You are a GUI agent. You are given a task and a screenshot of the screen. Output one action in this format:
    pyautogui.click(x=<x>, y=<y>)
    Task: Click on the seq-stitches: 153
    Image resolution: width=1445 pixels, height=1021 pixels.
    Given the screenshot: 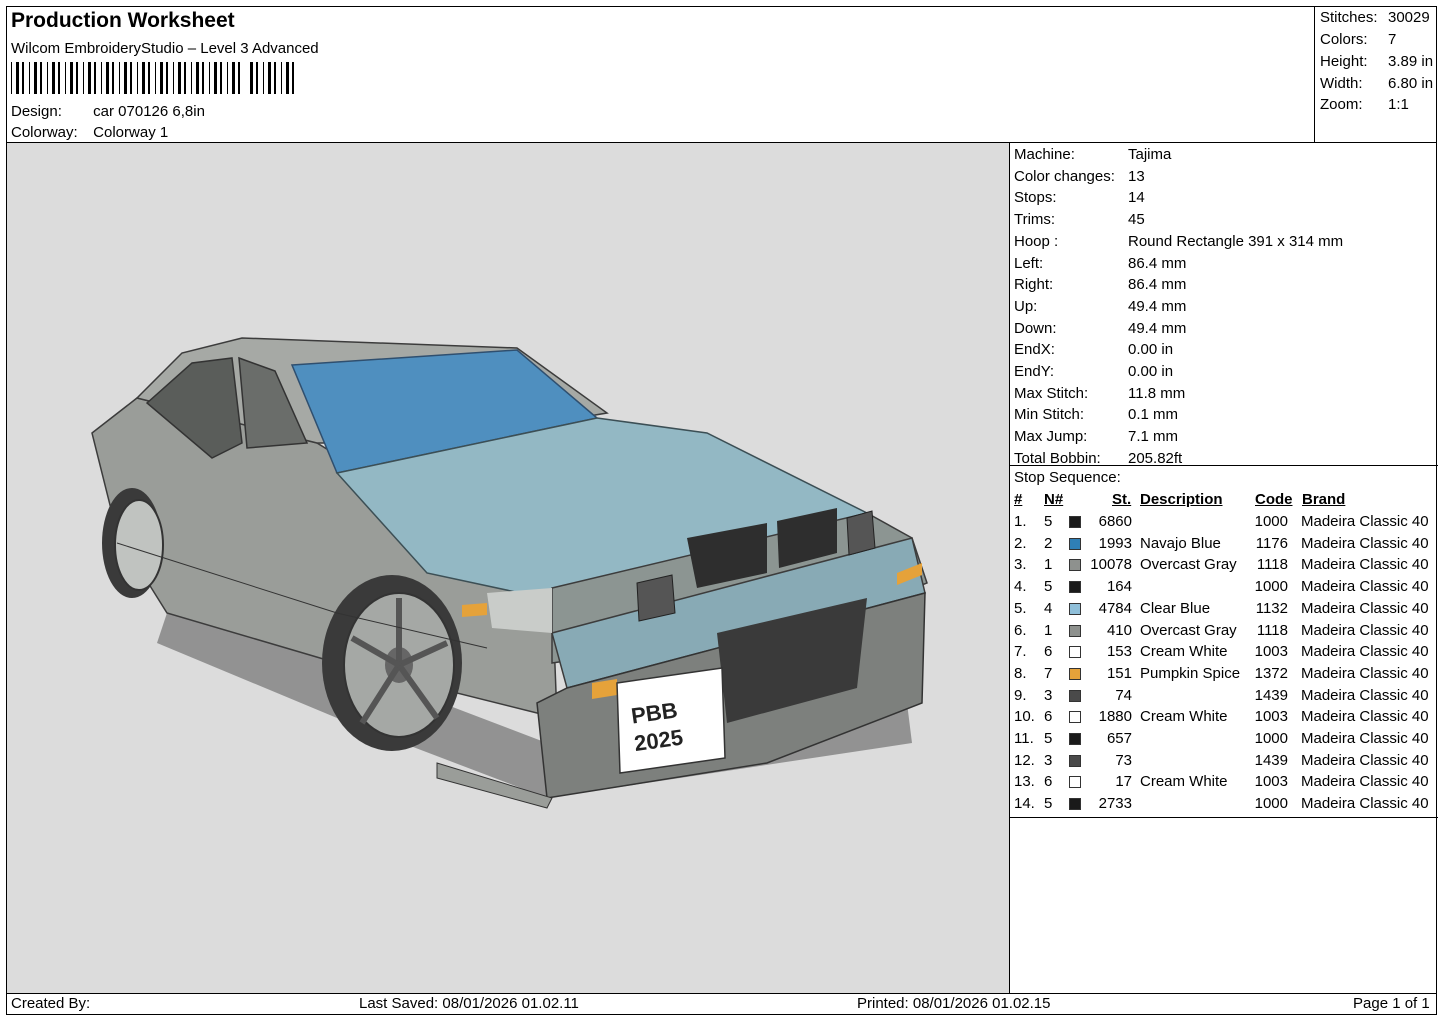 What is the action you would take?
    pyautogui.click(x=1119, y=652)
    